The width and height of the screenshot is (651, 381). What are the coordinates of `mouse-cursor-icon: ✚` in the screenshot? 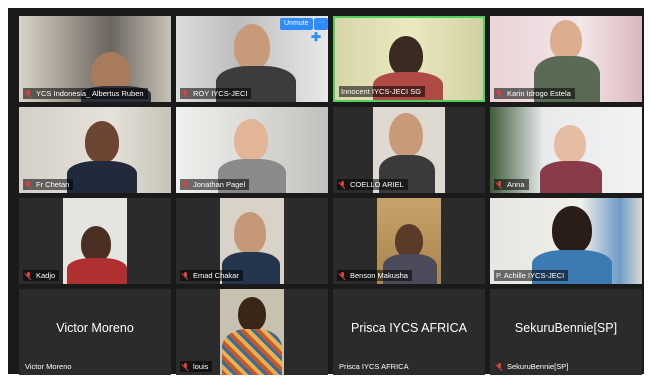 It's located at (316, 37).